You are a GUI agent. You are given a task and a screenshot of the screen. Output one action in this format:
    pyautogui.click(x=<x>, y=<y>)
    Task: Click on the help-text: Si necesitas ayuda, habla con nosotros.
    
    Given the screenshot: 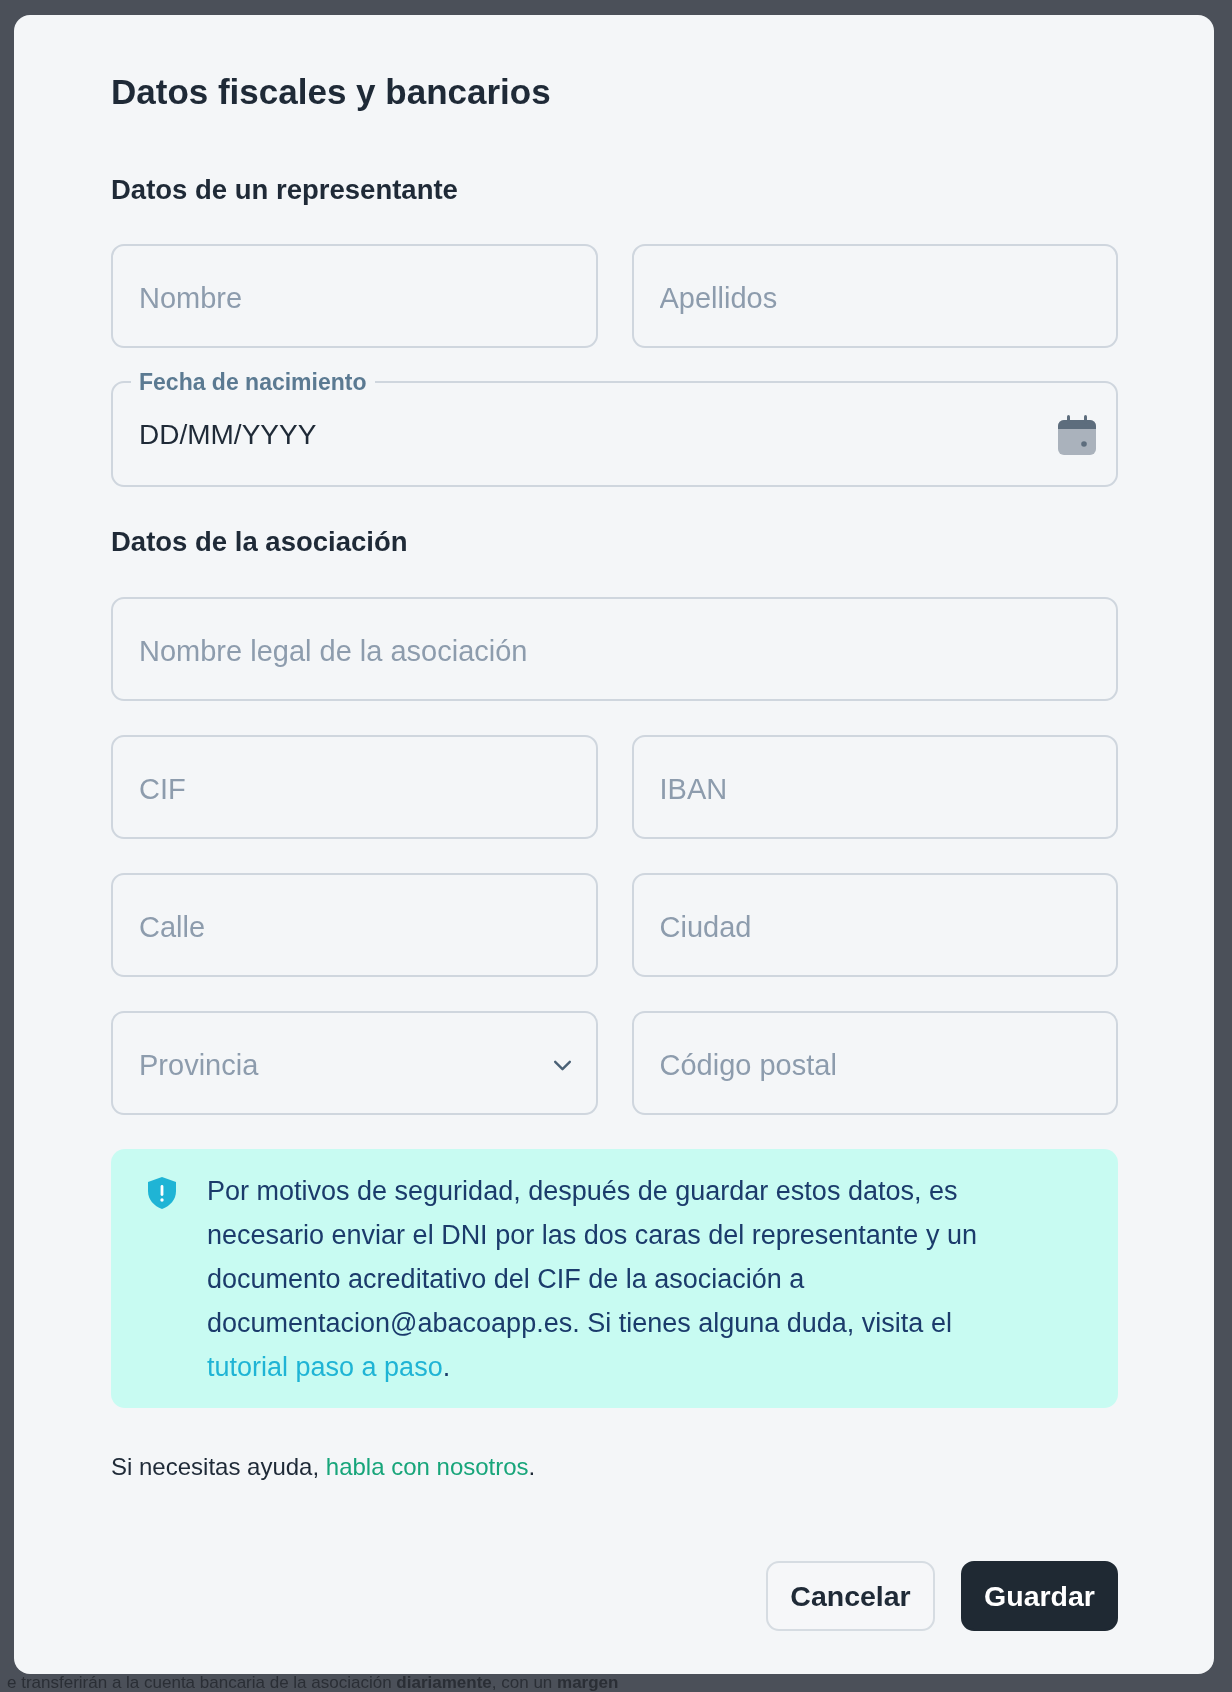 What is the action you would take?
    pyautogui.click(x=324, y=1467)
    